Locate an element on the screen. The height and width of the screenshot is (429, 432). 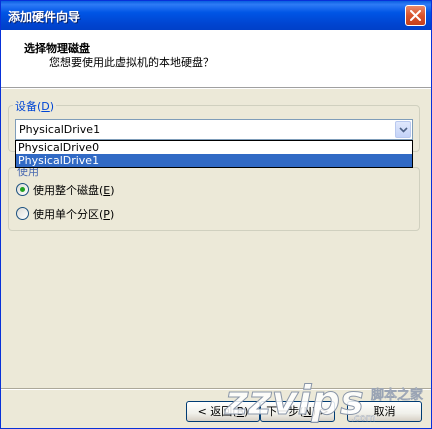
device-combobox: PhysicalDrive1 is located at coordinates (214, 129).